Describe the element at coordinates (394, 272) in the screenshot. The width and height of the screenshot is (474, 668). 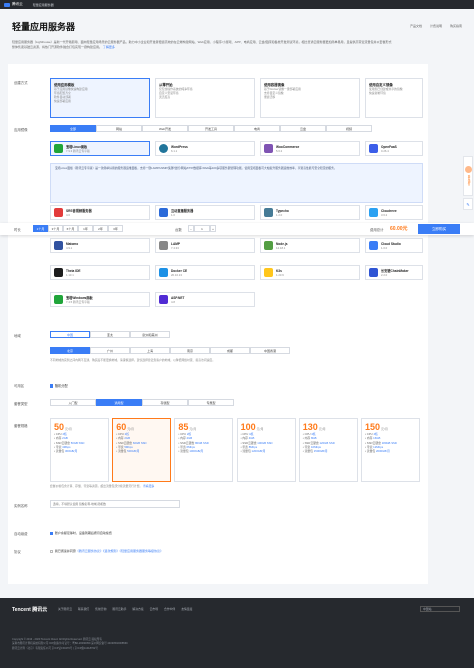
I see `image-item: 长安链ChainMaker 2.2.0` at that location.